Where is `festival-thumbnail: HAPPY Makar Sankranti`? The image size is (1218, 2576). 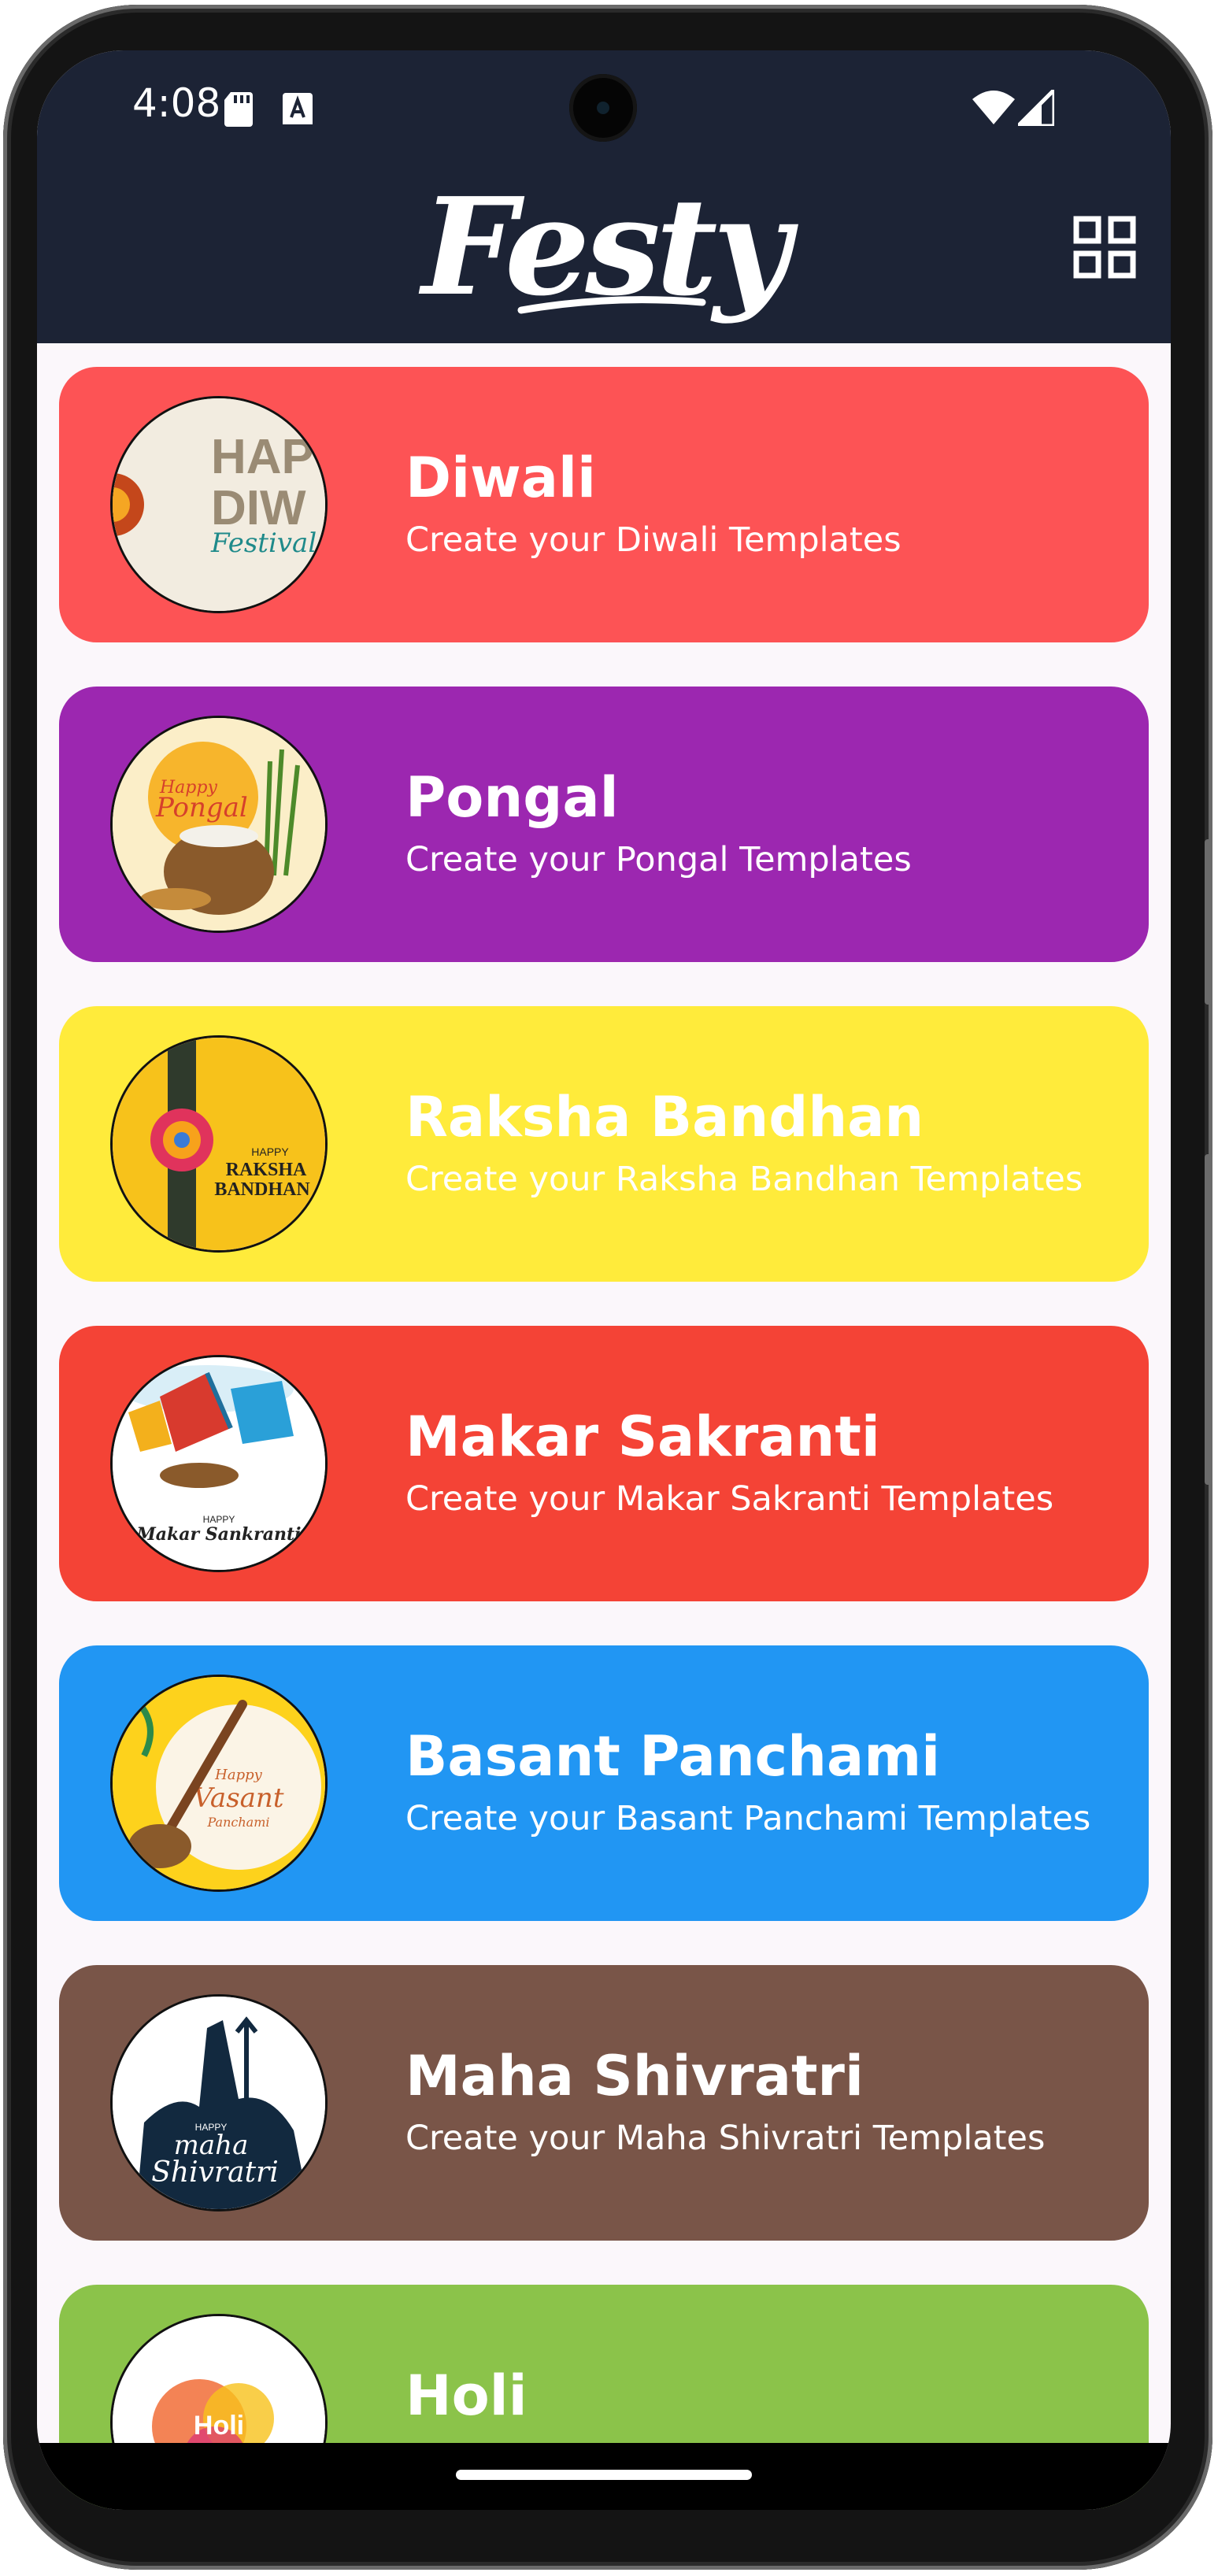
festival-thumbnail: HAPPY Makar Sankranti is located at coordinates (219, 1463).